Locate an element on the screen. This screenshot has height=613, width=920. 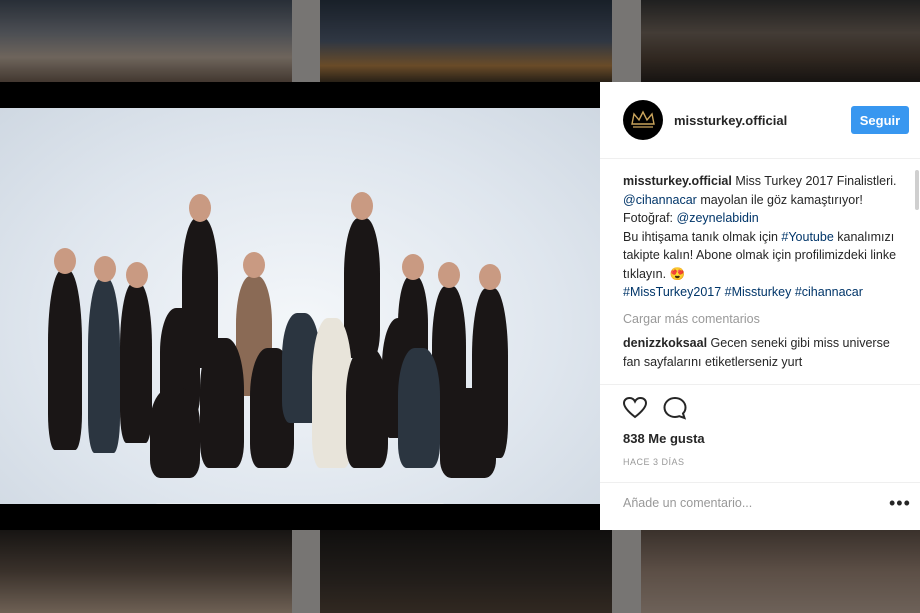
crown-logo-icon is located at coordinates (643, 119).